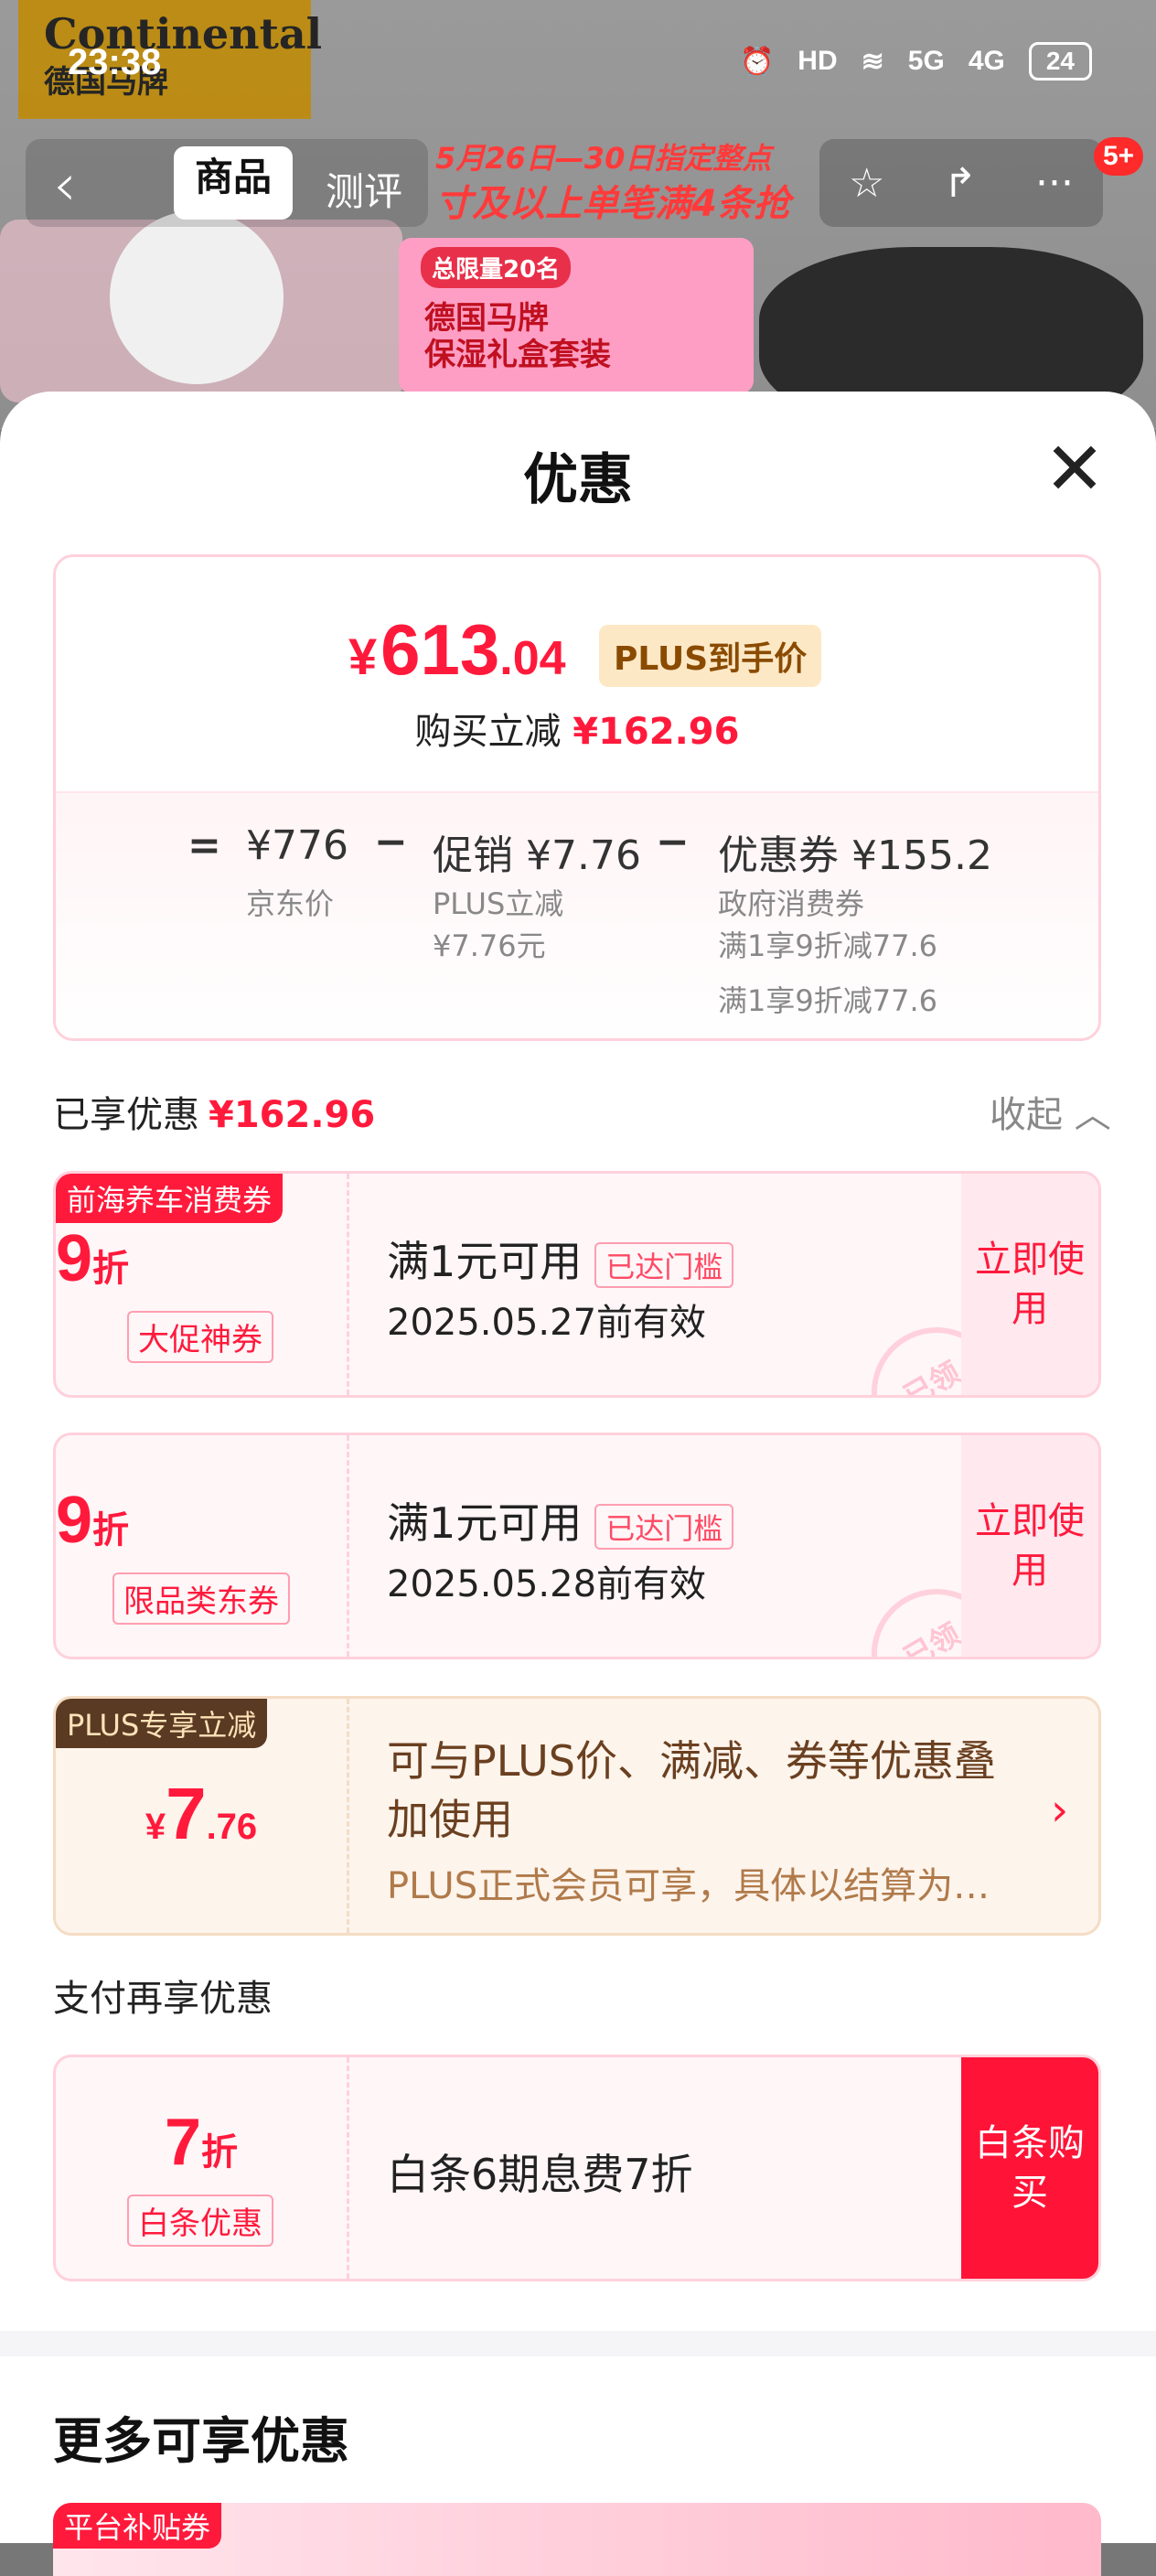 The height and width of the screenshot is (2576, 1156). I want to click on equals-sign: =, so click(204, 845).